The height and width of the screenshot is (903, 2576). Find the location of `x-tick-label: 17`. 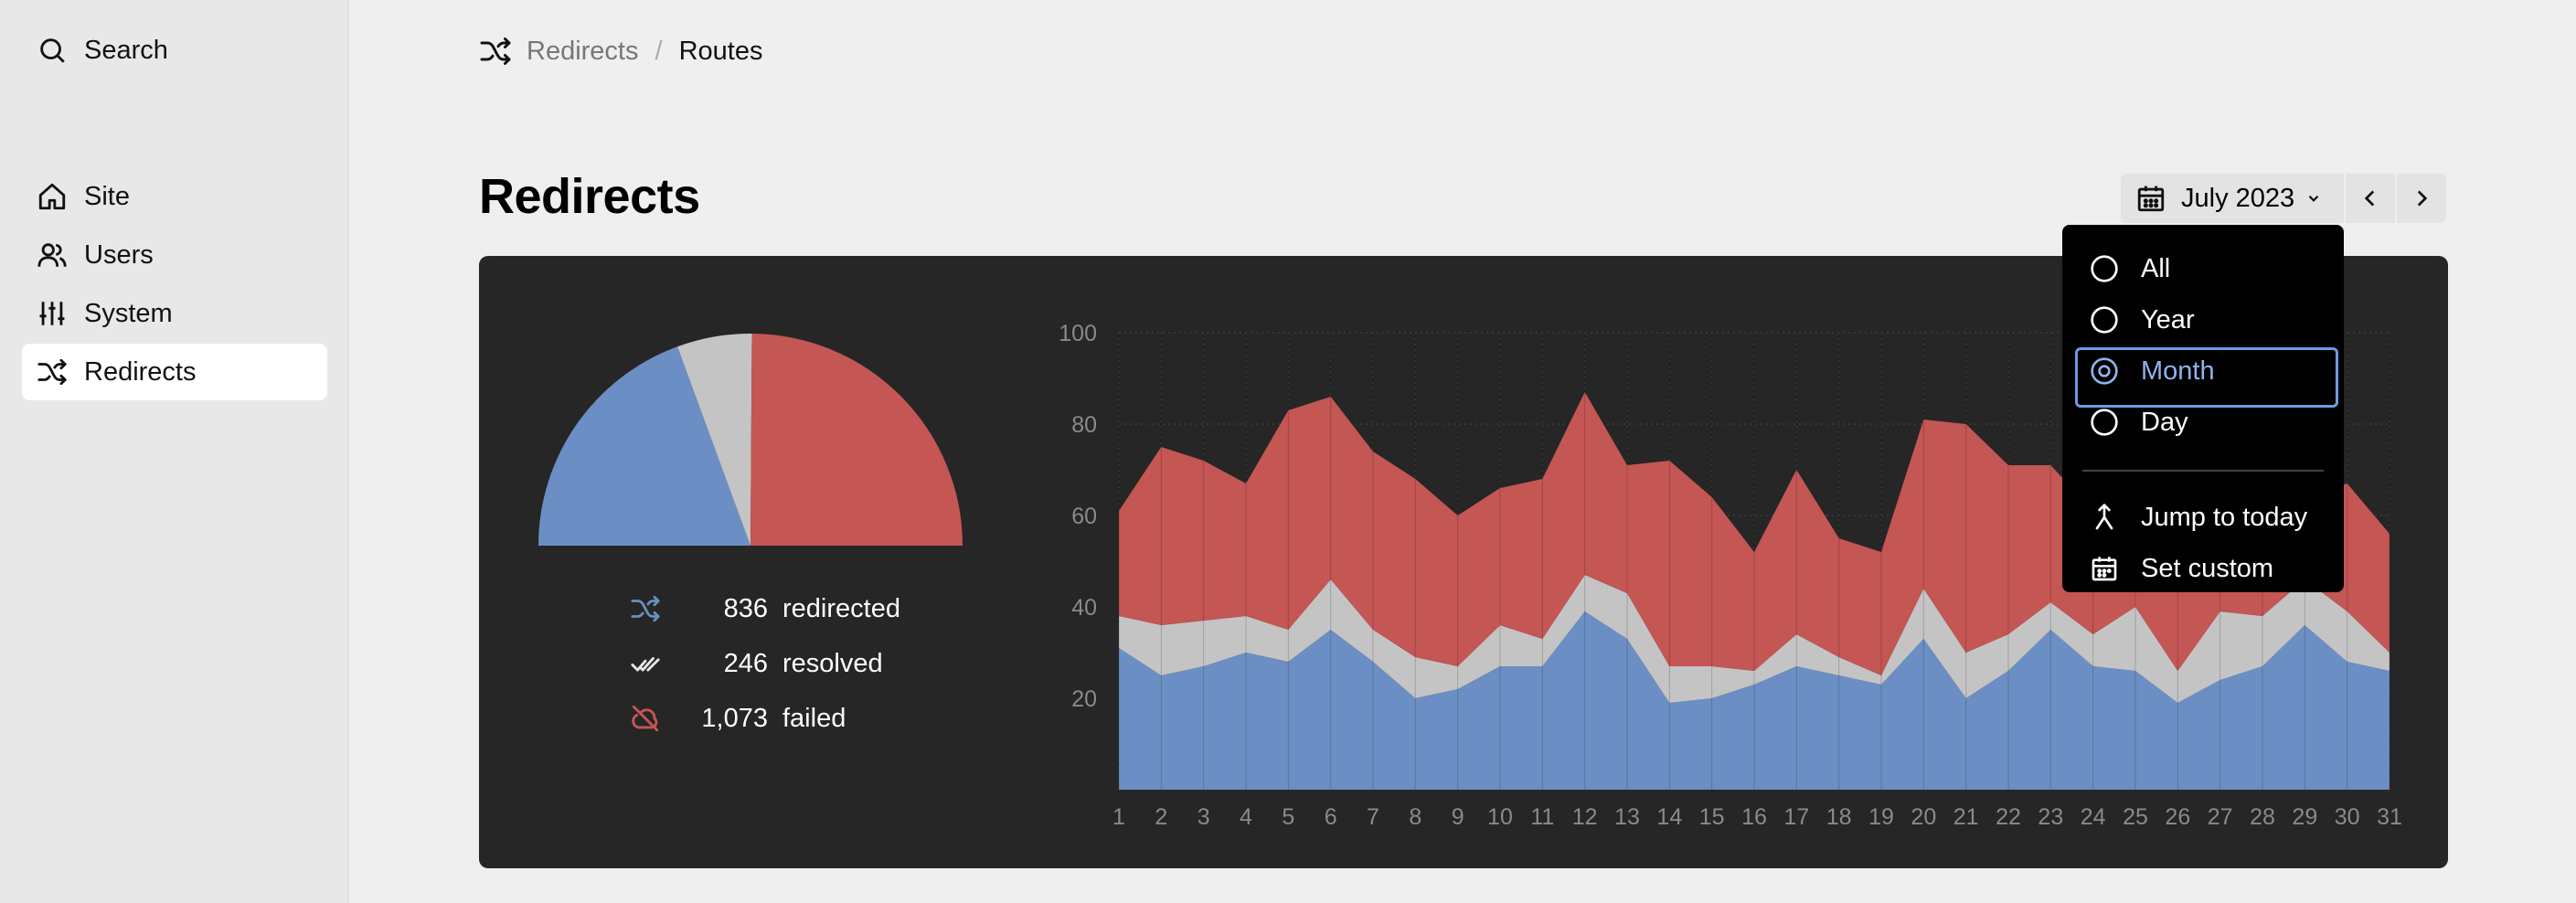

x-tick-label: 17 is located at coordinates (1796, 817).